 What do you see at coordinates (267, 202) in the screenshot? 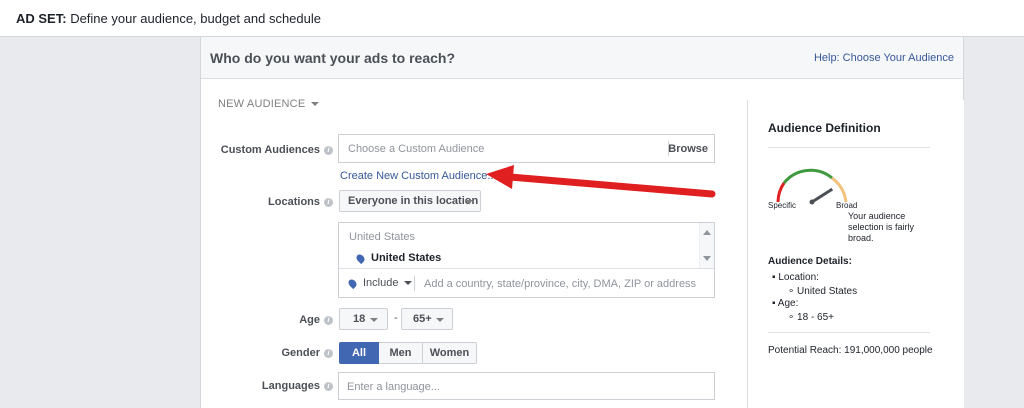
I see `locations-label: Locations i` at bounding box center [267, 202].